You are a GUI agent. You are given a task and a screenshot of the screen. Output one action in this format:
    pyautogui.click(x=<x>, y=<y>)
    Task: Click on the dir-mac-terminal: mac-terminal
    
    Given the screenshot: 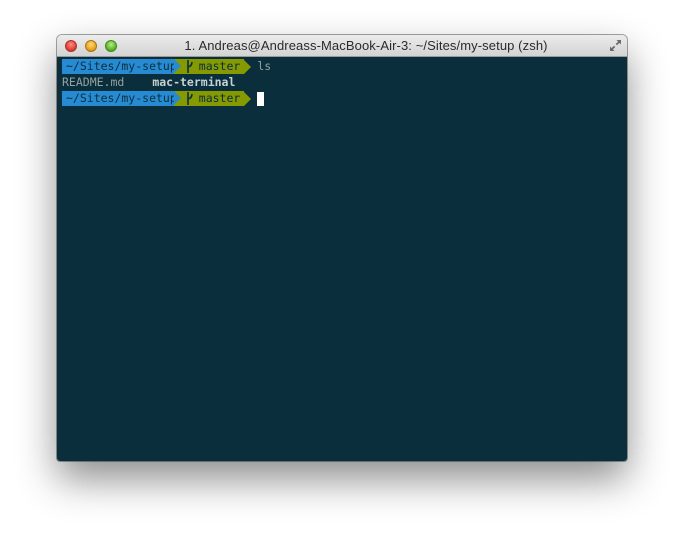 What is the action you would take?
    pyautogui.click(x=194, y=82)
    